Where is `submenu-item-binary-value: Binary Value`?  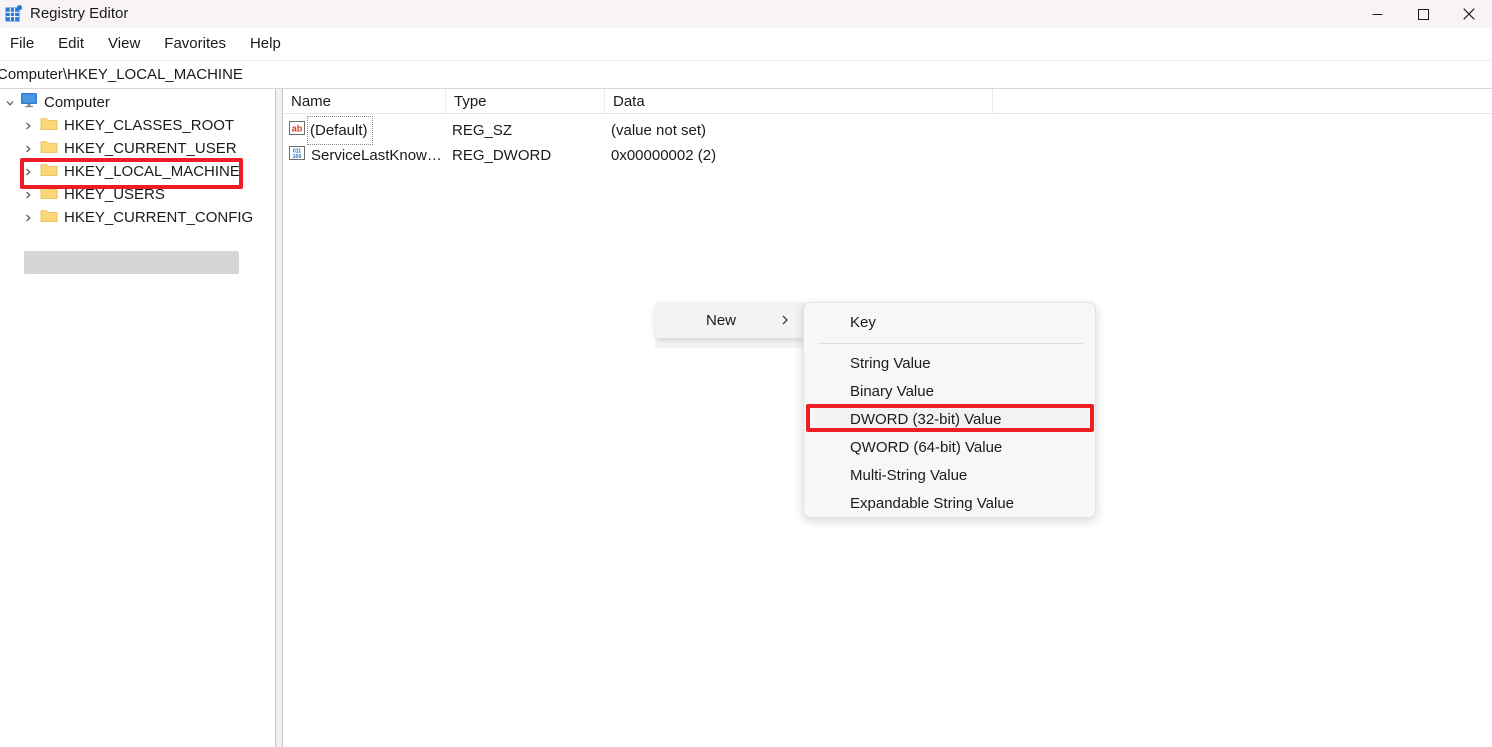
submenu-item-binary-value: Binary Value is located at coordinates (950, 392).